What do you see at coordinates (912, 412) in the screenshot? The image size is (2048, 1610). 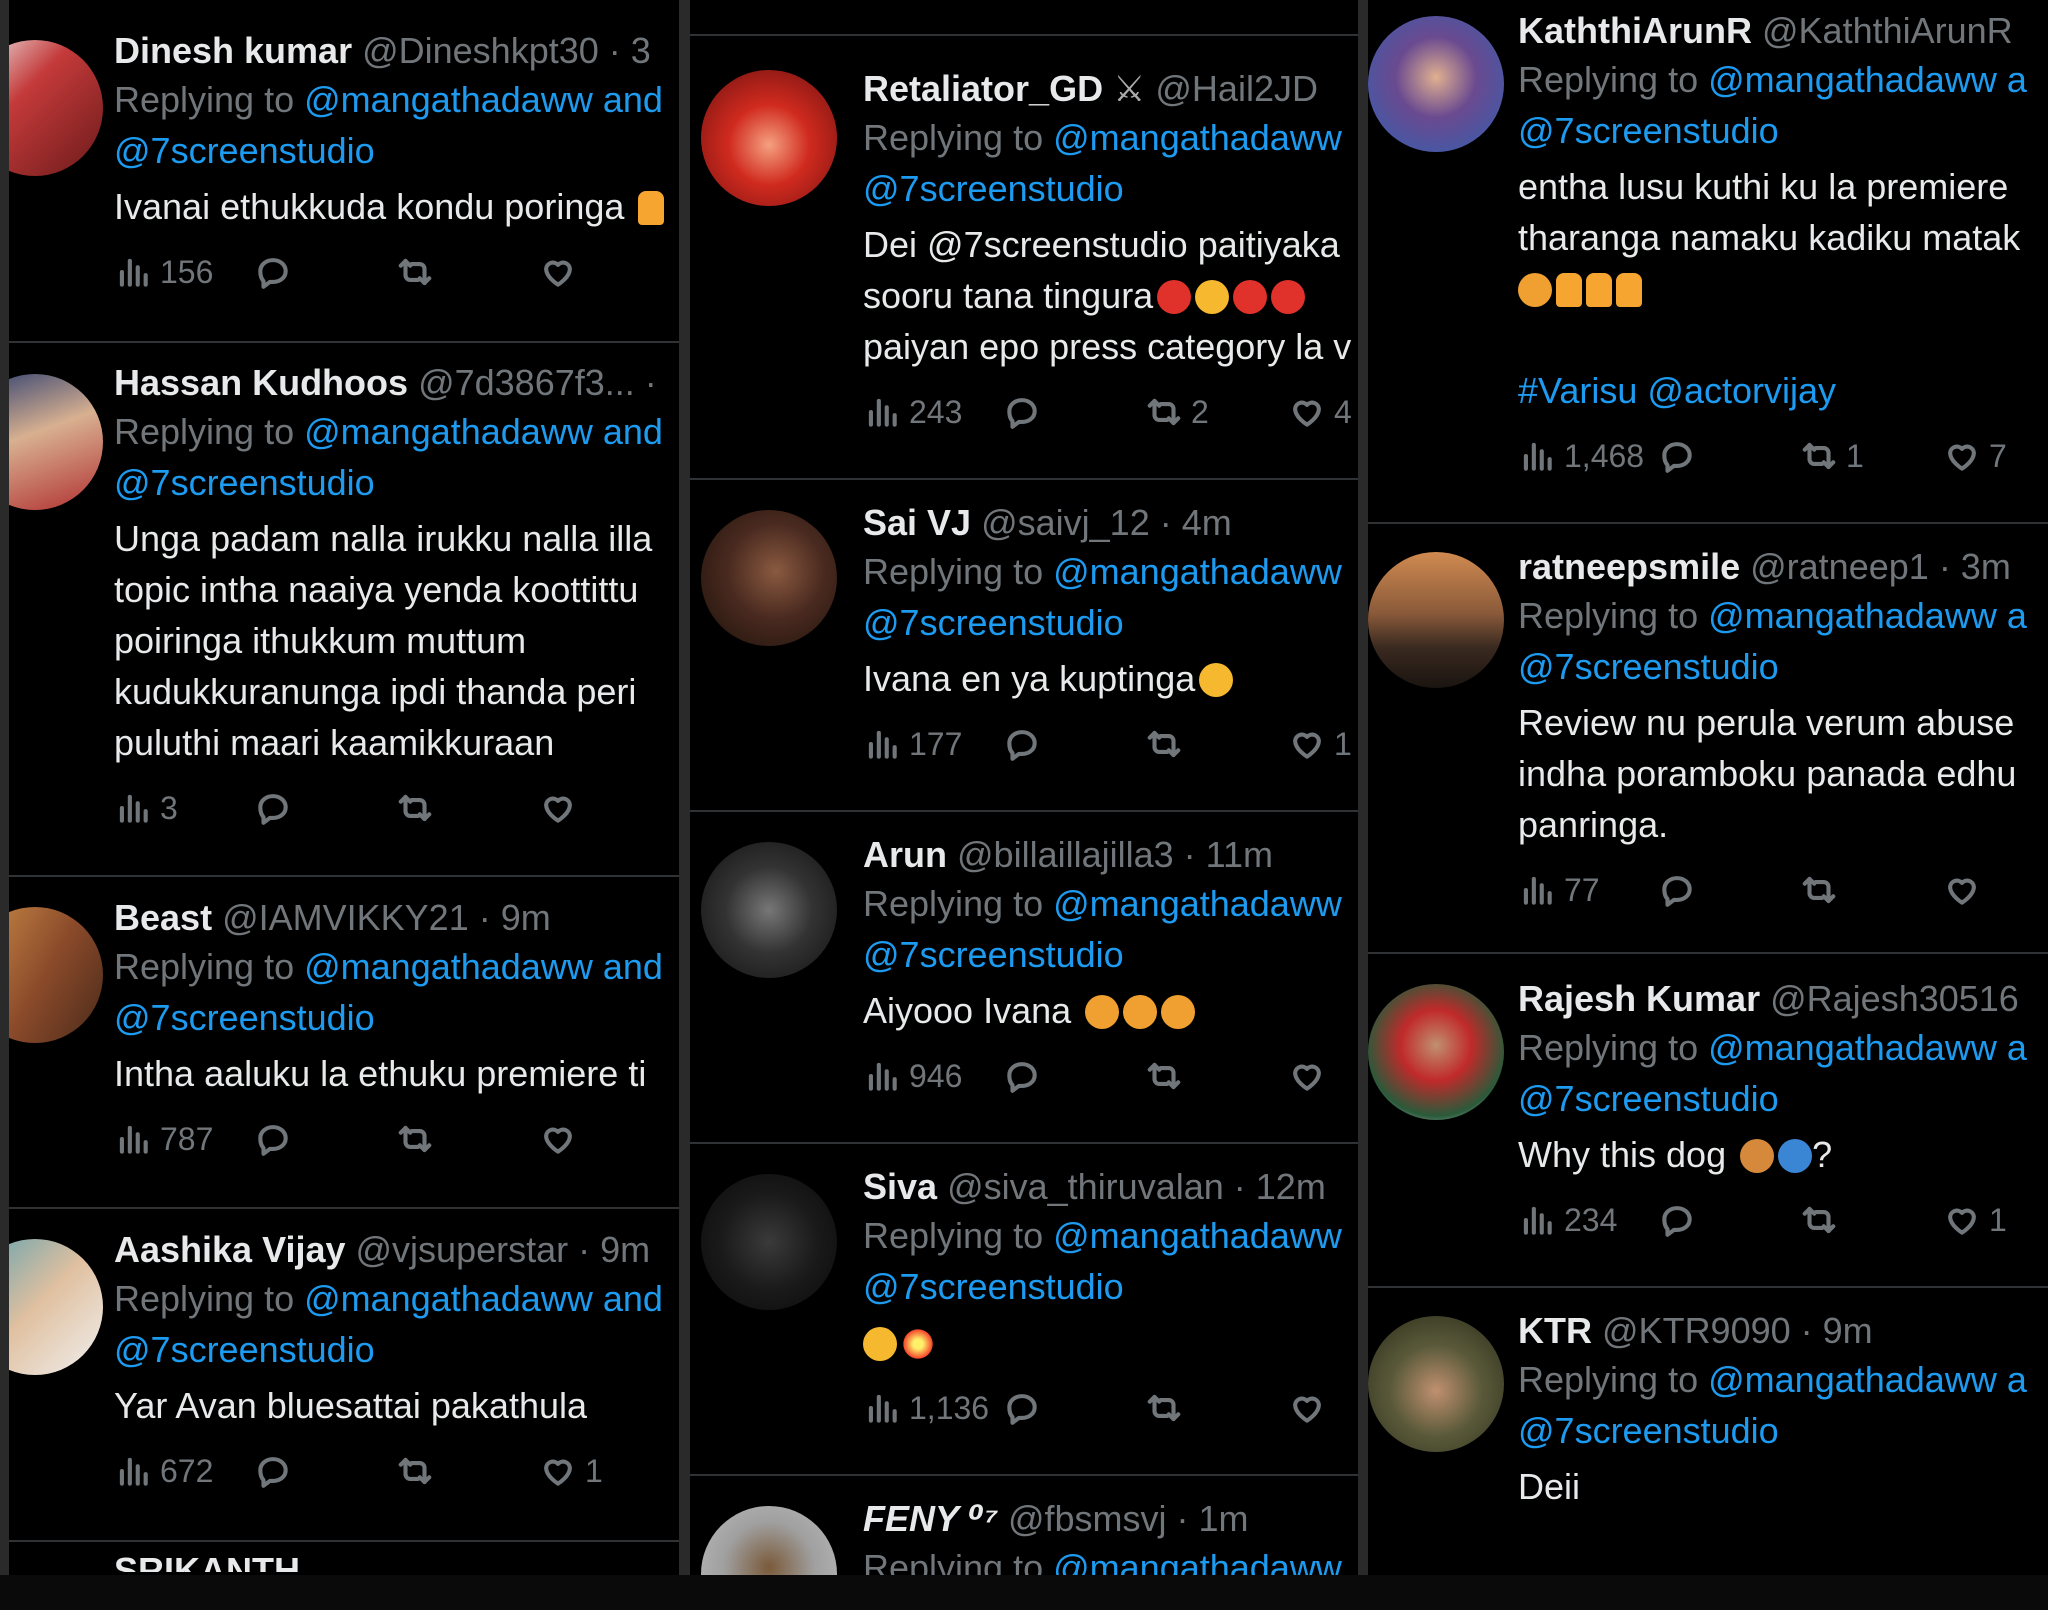 I see `views-button: 243` at bounding box center [912, 412].